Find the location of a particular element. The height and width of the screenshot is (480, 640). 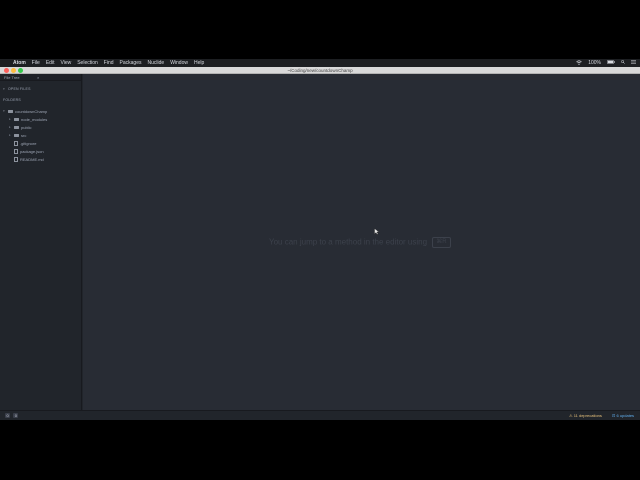

tree-root-label: countdownChamp is located at coordinates (31, 111).